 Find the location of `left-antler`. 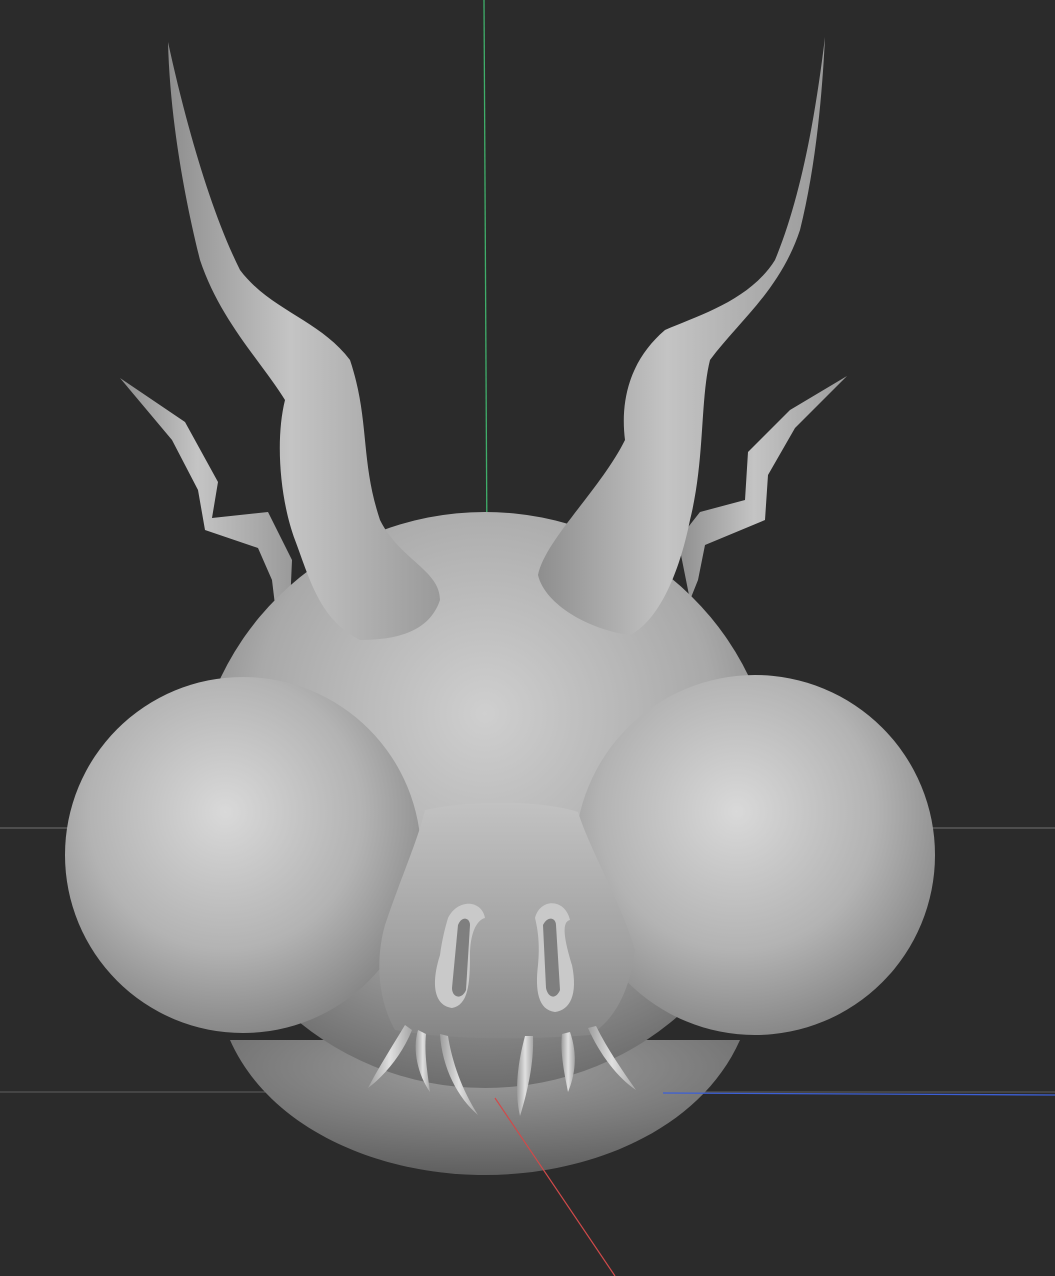

left-antler is located at coordinates (206, 504).